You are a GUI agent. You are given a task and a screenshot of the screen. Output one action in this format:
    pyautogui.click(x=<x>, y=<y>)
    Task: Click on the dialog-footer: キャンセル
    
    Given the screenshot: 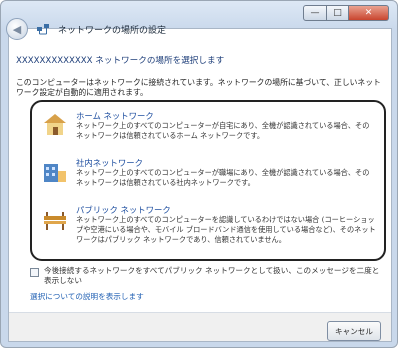 What is the action you would take?
    pyautogui.click(x=200, y=326)
    